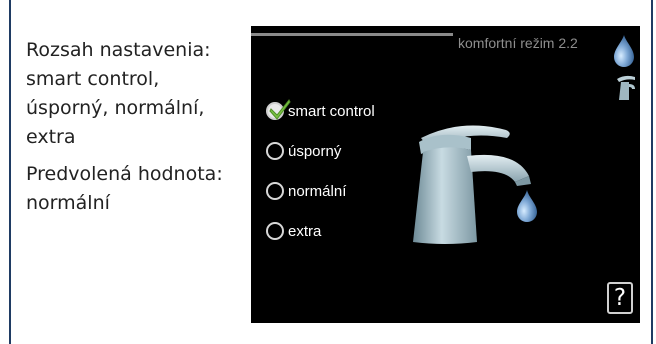  I want to click on option-normalni: normální, so click(320, 191).